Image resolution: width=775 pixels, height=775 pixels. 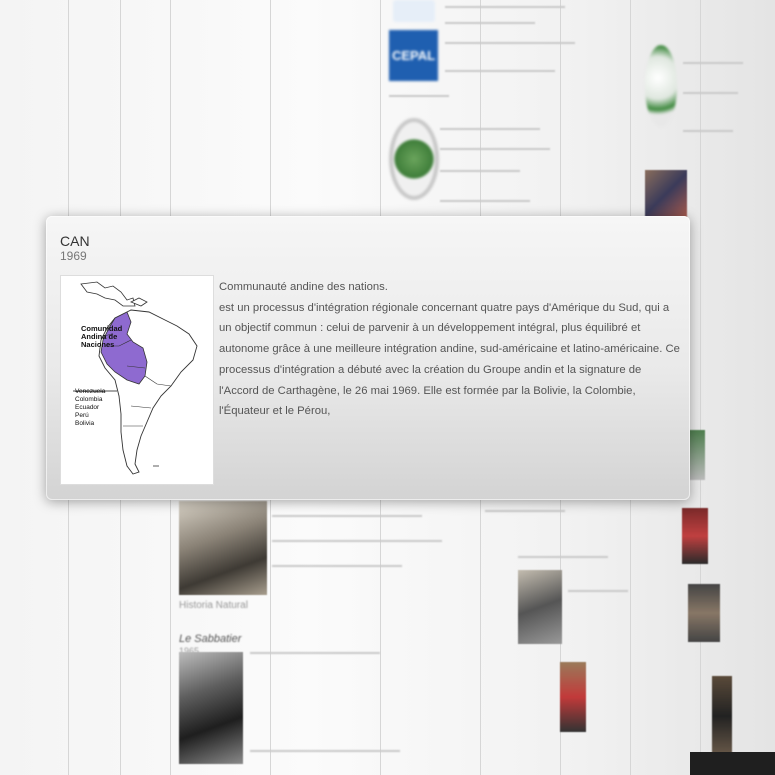 What do you see at coordinates (303, 287) in the screenshot?
I see `event-lead: Communauté andine des nations.` at bounding box center [303, 287].